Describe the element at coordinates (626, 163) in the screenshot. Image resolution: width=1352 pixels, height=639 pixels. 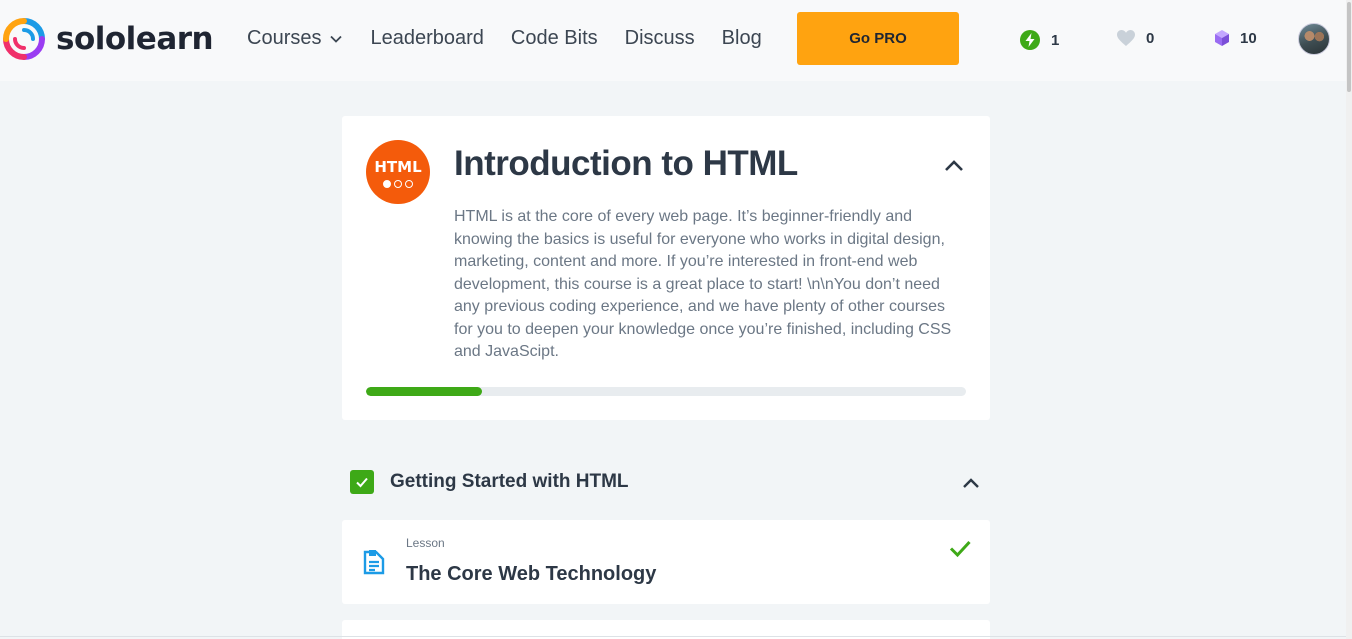
I see `course-title: Introduction to HTML` at that location.